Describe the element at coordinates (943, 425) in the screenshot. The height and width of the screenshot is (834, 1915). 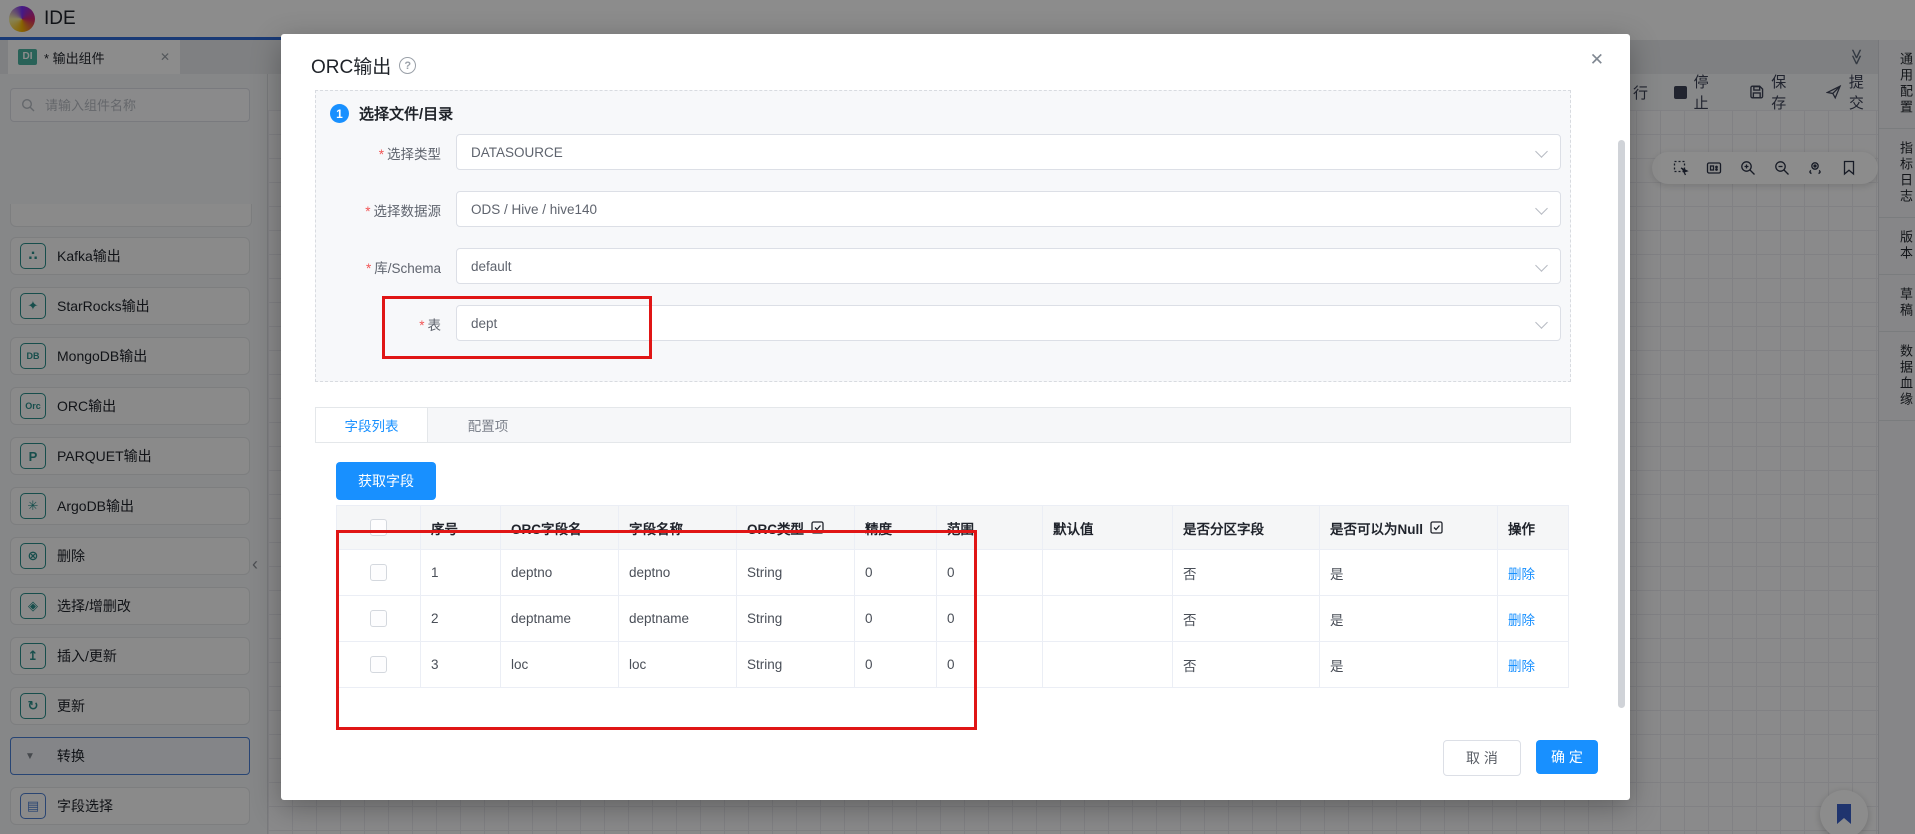
I see `modal-tab-bar: 字段列表 配置项` at that location.